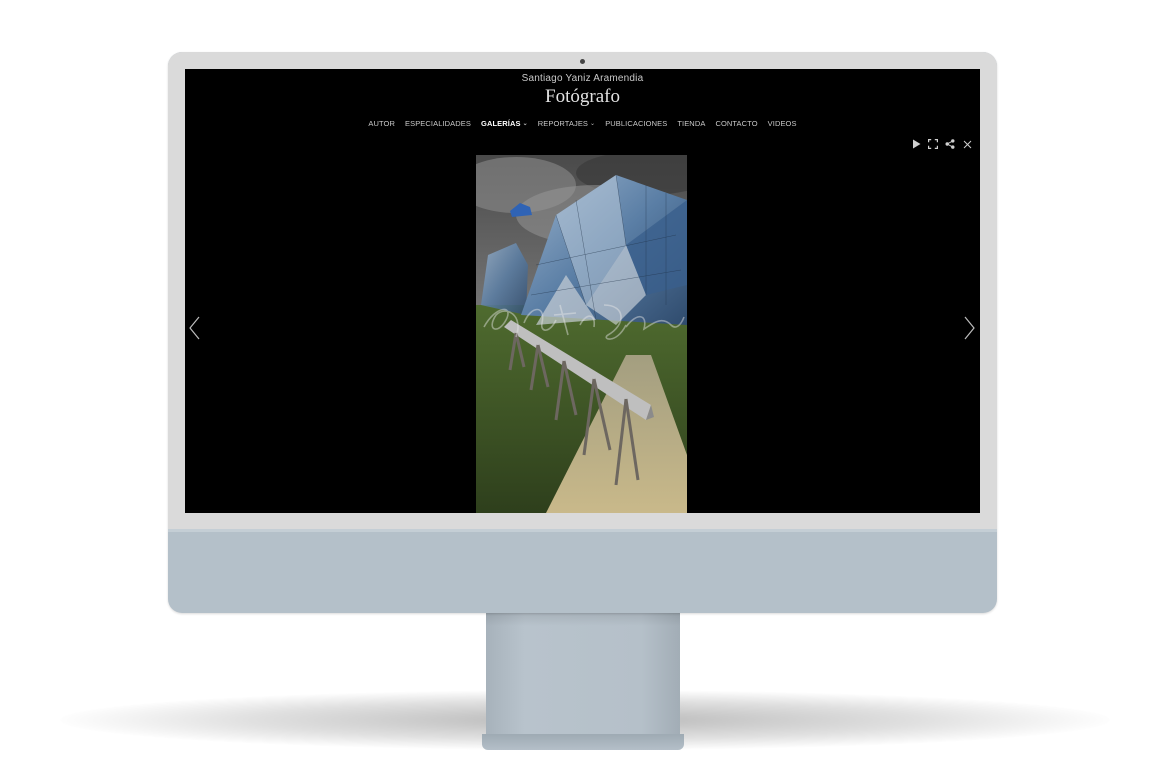 Image resolution: width=1170 pixels, height=780 pixels. What do you see at coordinates (582, 78) in the screenshot?
I see `site-author-name: Santiago Yaniz Aramendia` at bounding box center [582, 78].